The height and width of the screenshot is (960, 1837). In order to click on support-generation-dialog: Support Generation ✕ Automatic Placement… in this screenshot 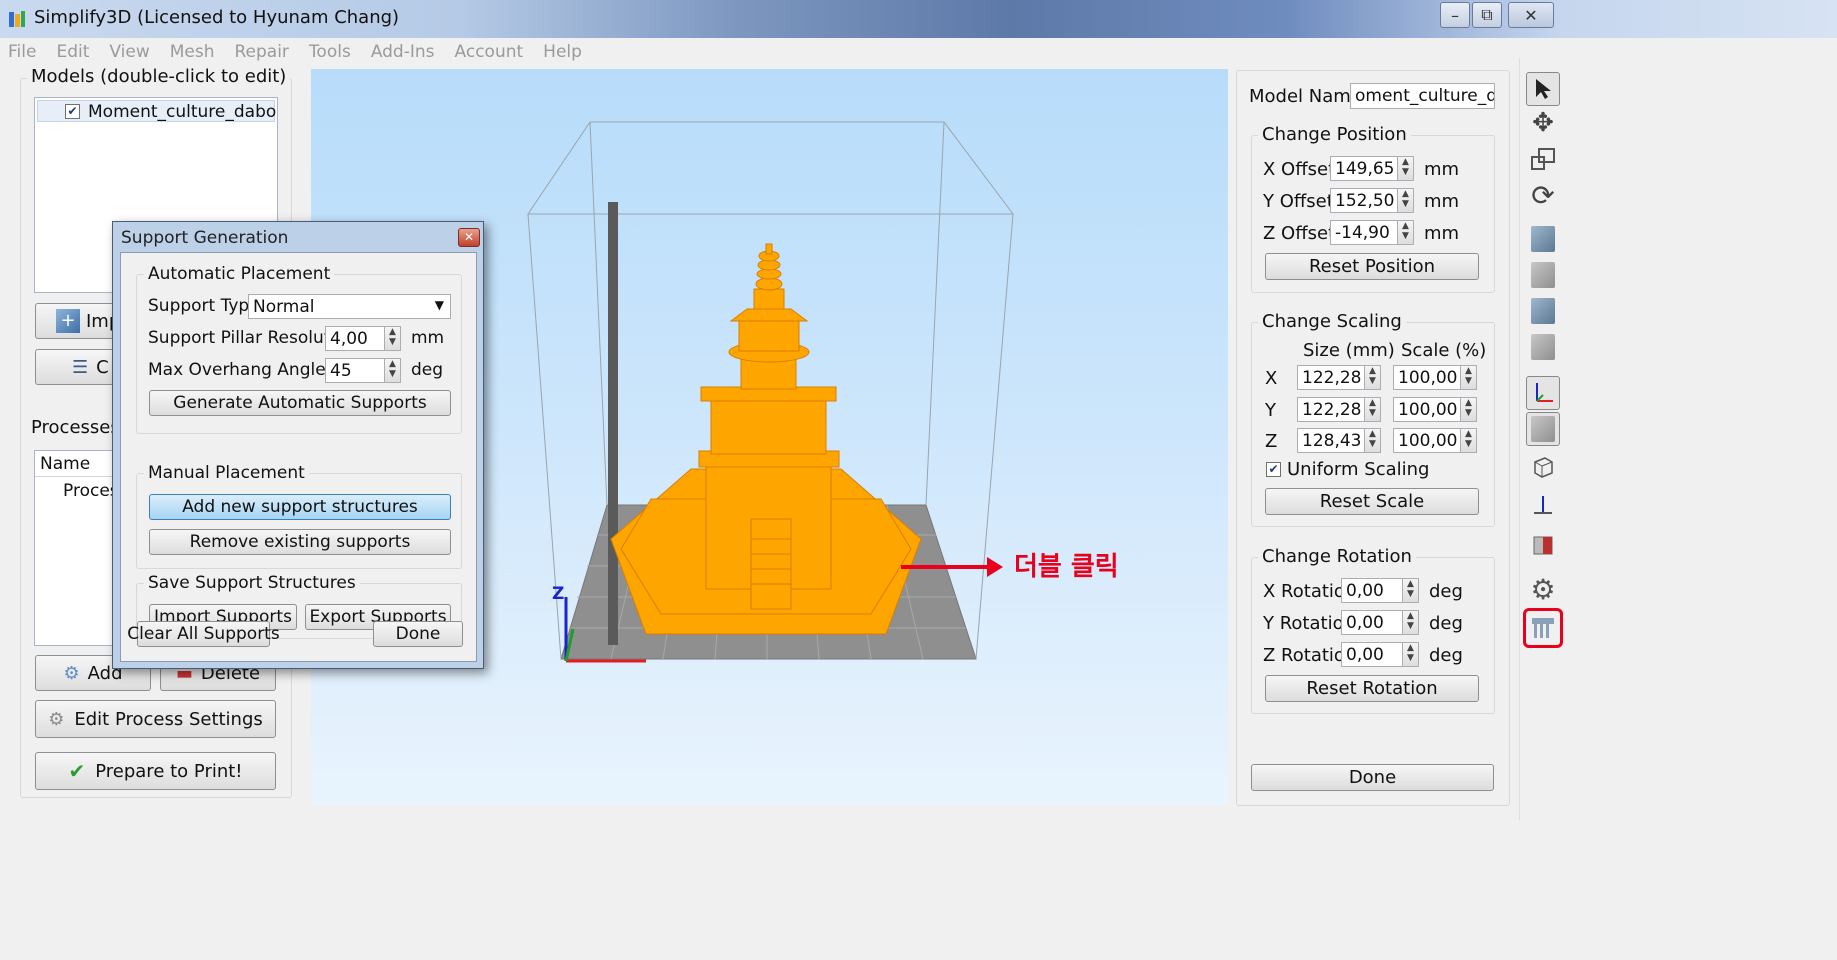, I will do `click(298, 445)`.